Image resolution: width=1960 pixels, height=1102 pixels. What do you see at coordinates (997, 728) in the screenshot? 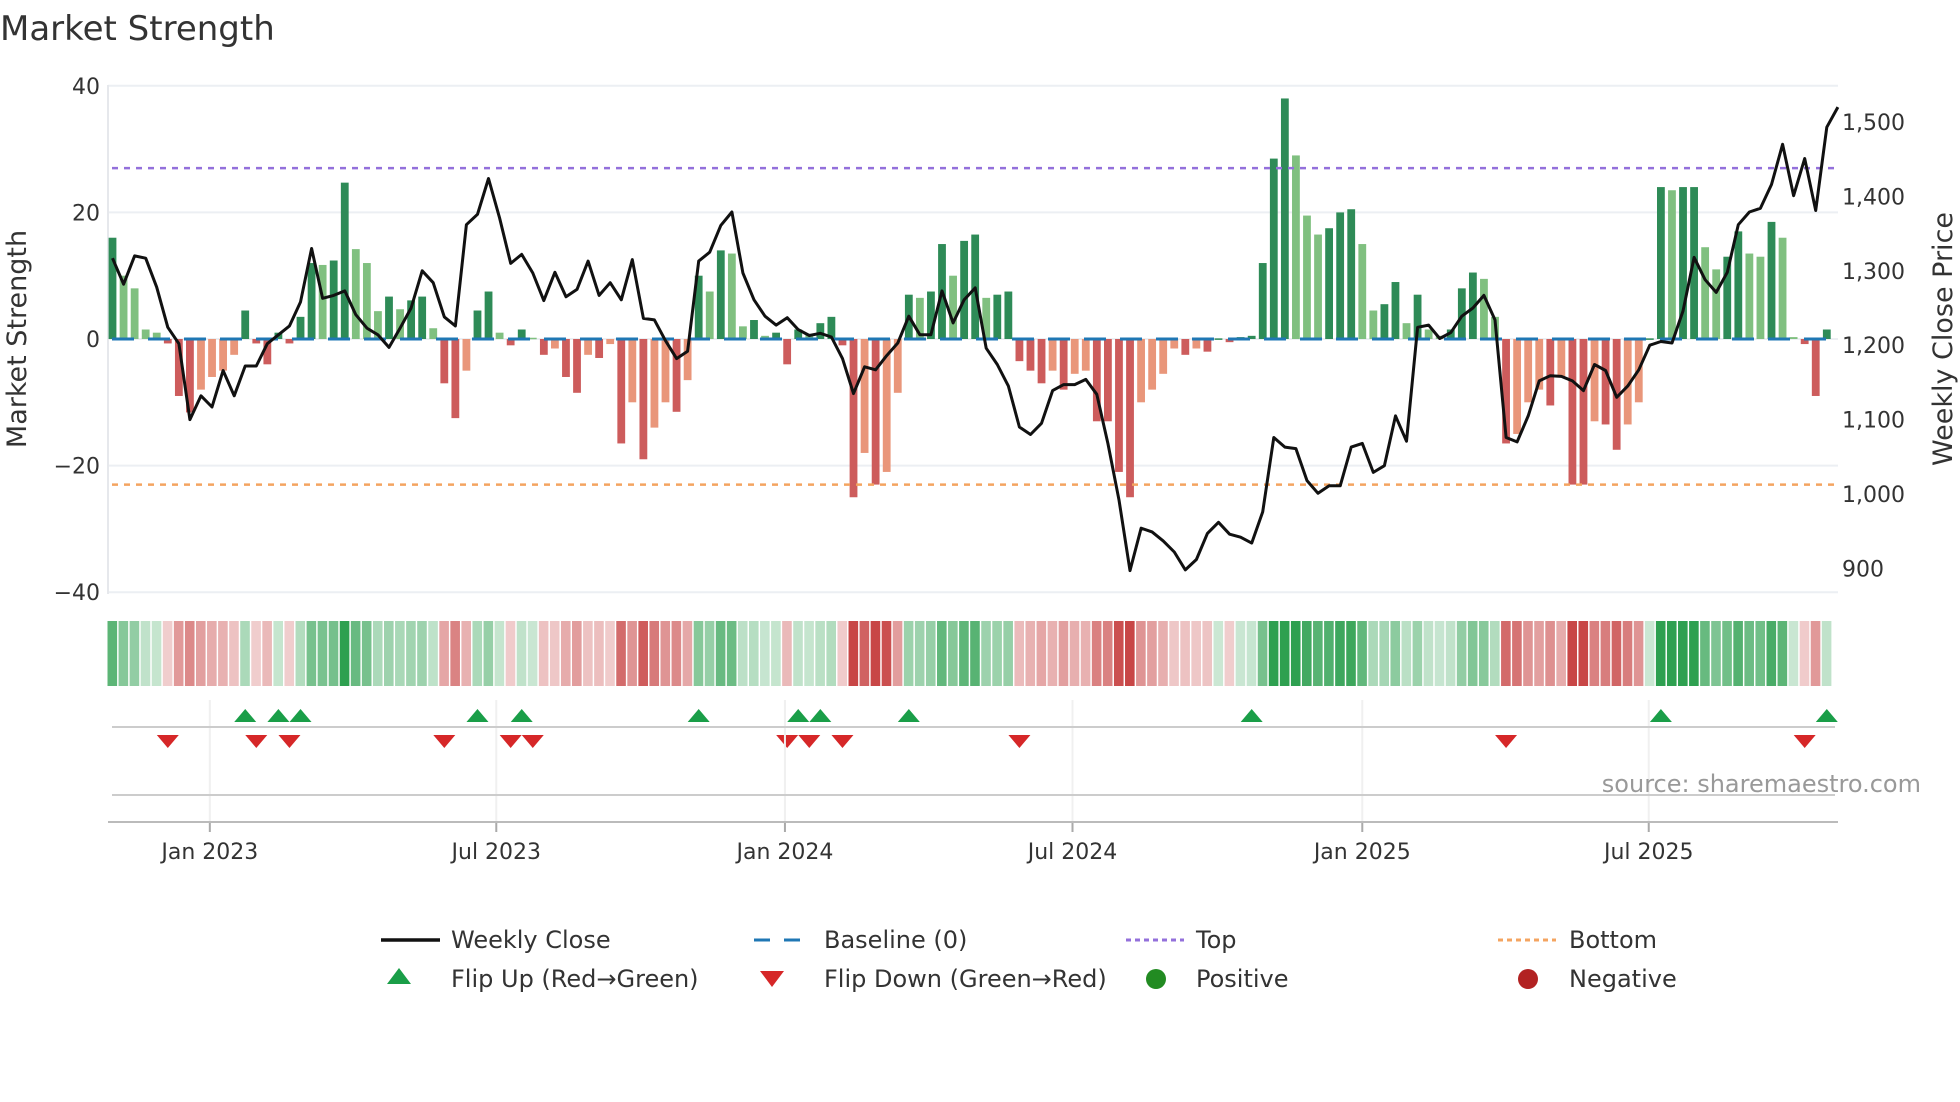
I see `flip-markers` at bounding box center [997, 728].